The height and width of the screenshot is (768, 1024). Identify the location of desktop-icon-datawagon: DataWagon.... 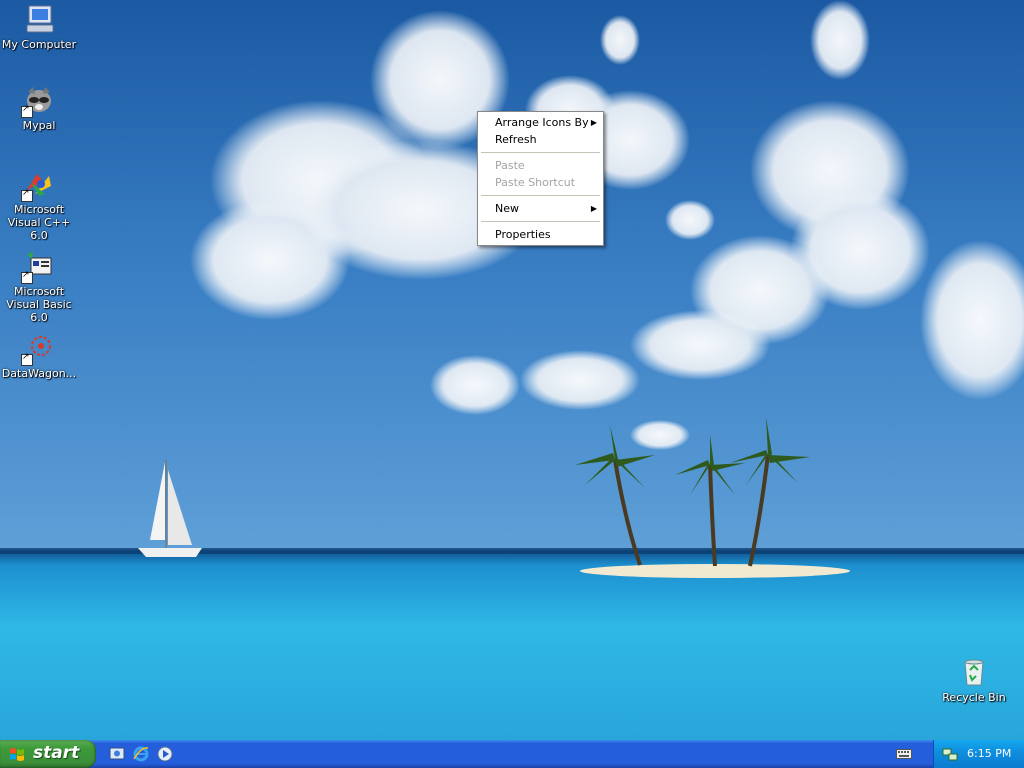
(39, 356).